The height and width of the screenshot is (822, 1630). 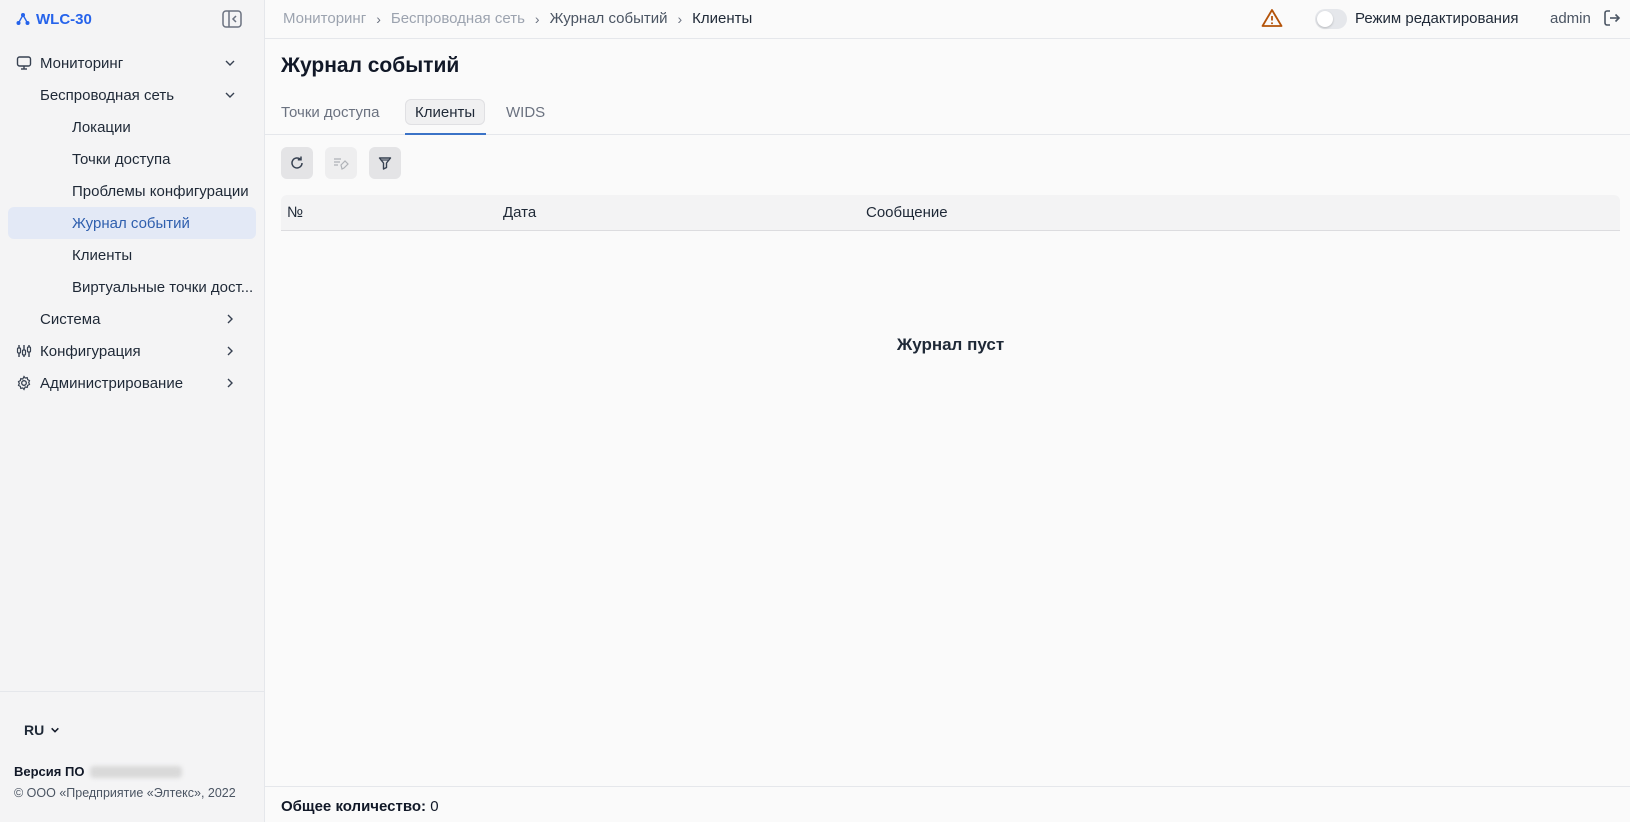 What do you see at coordinates (70, 319) in the screenshot?
I see `sidebar-item-label: Система` at bounding box center [70, 319].